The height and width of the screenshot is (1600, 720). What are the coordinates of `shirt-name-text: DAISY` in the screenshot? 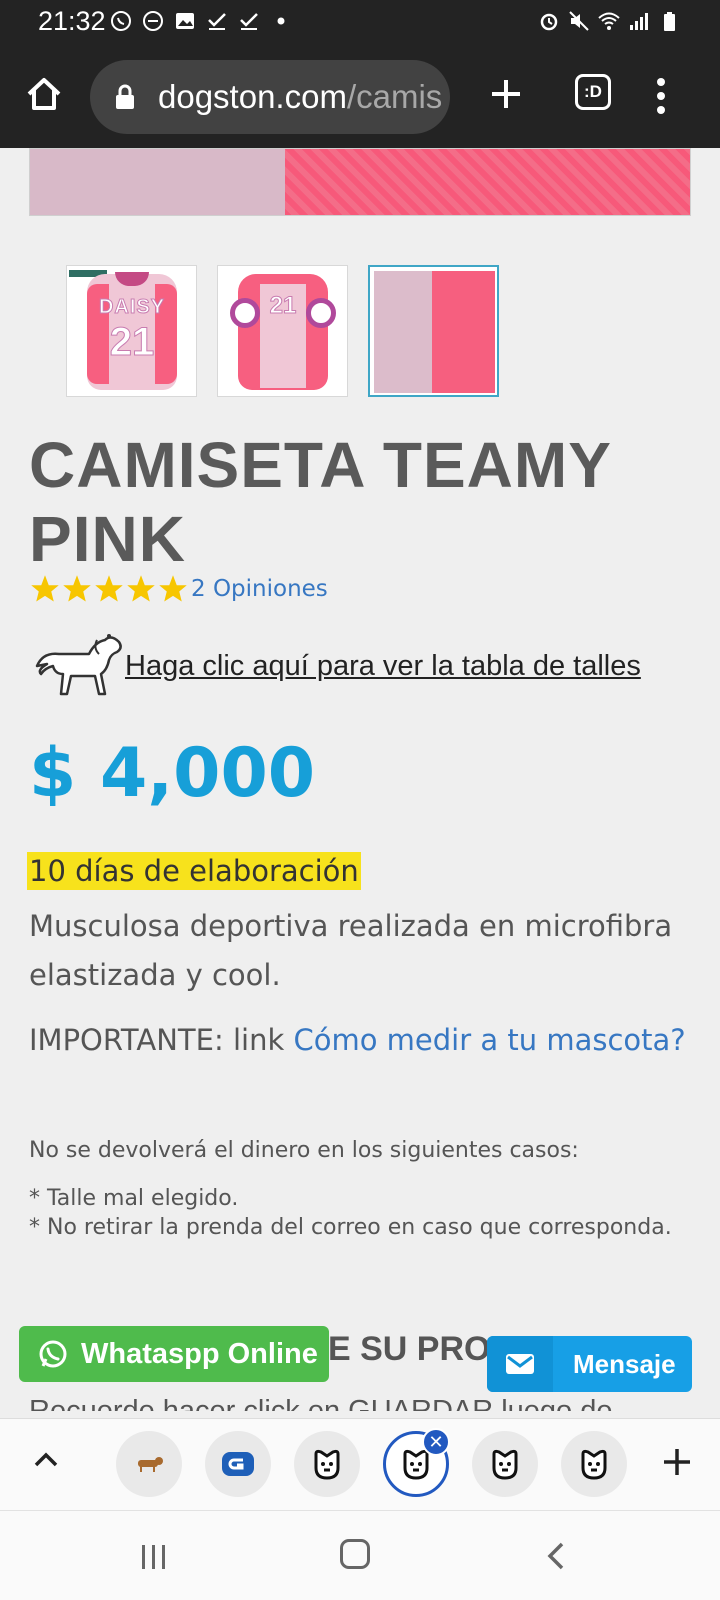 It's located at (132, 307).